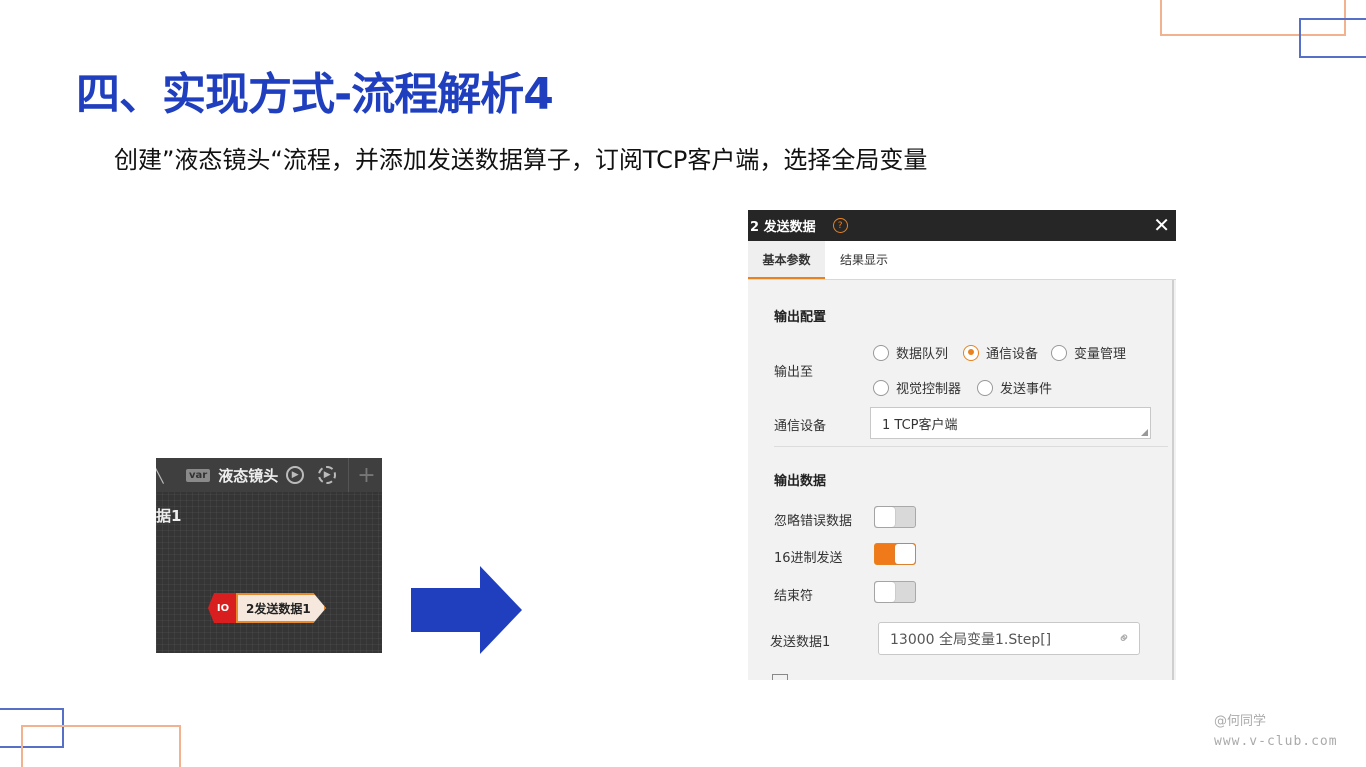  I want to click on section-divider, so click(971, 446).